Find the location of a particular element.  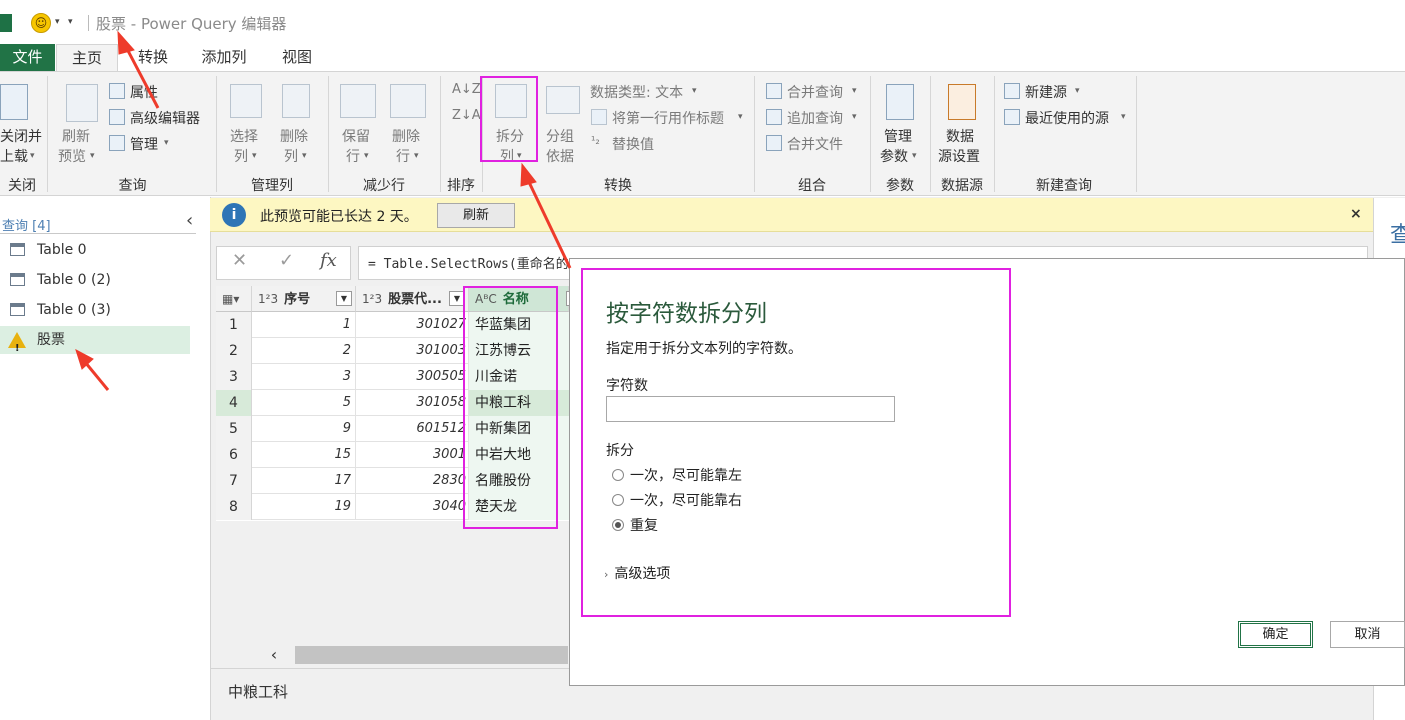

arrow-to-title is located at coordinates (141, 76).